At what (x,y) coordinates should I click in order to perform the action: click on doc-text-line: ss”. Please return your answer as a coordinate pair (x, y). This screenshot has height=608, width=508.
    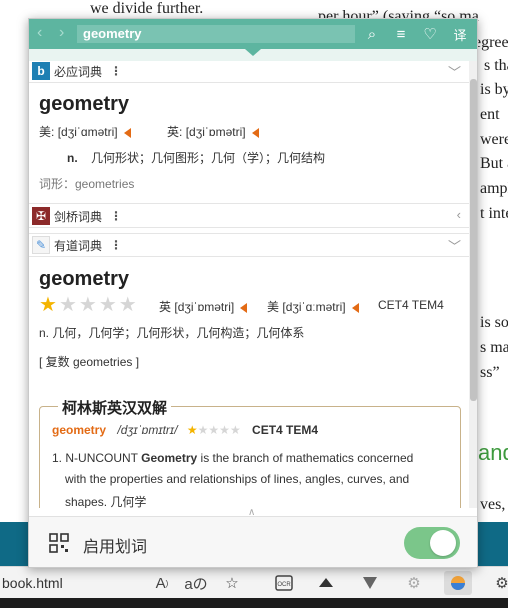
    Looking at the image, I should click on (490, 372).